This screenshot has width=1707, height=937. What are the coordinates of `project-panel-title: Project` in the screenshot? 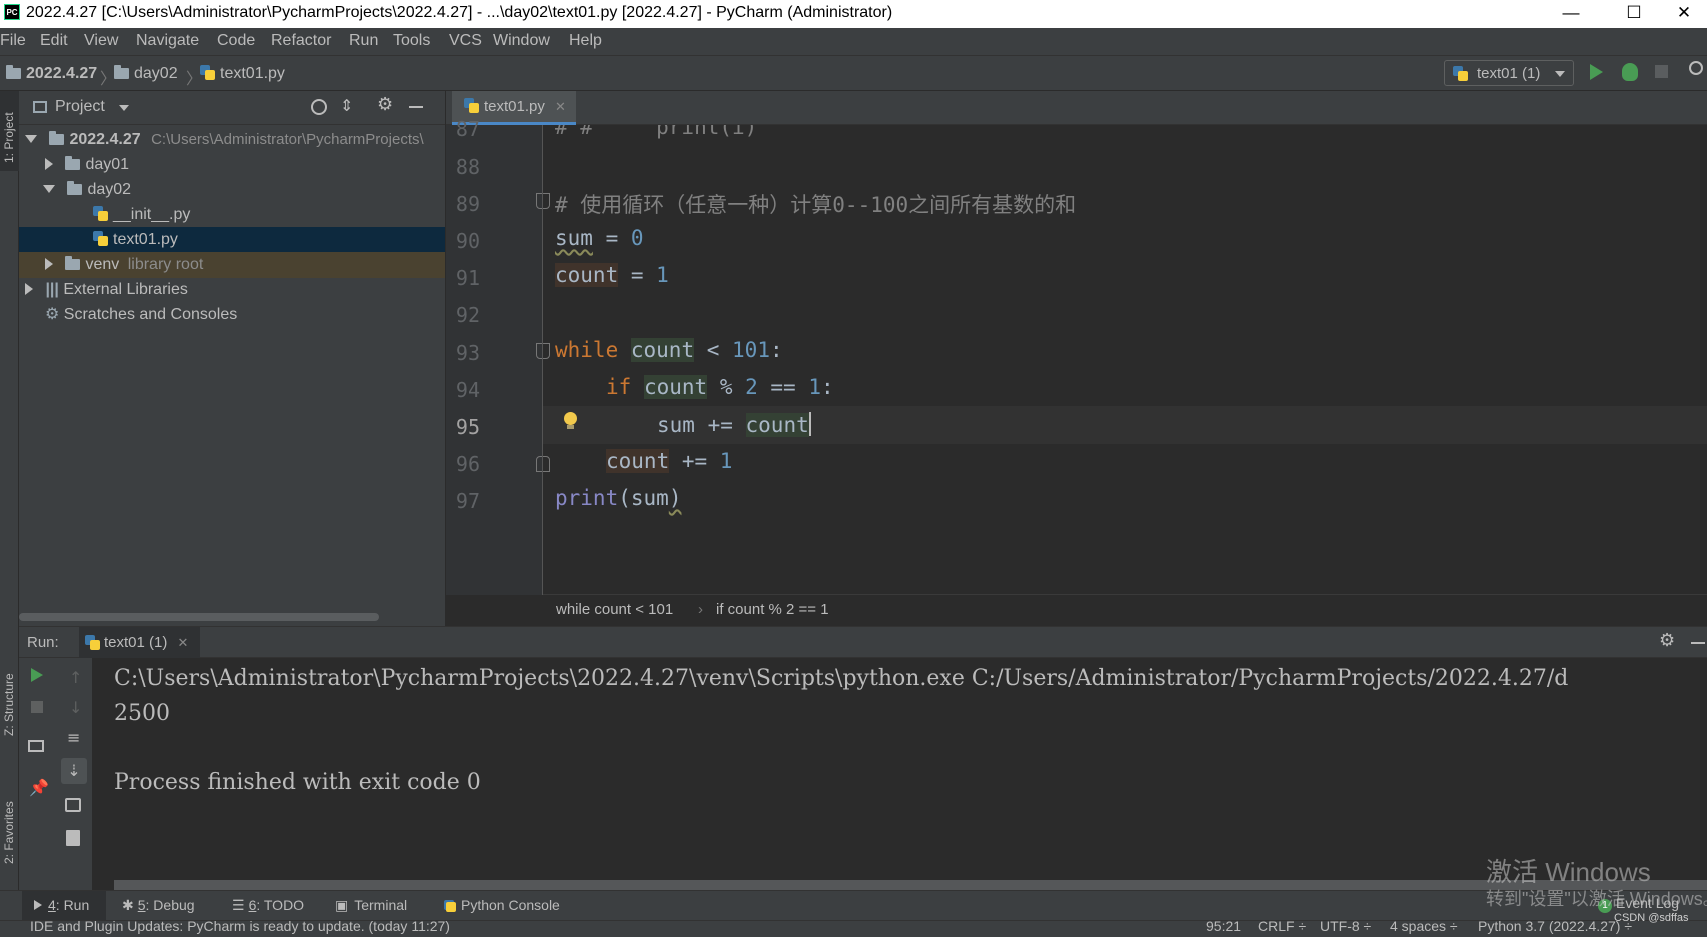 It's located at (80, 107).